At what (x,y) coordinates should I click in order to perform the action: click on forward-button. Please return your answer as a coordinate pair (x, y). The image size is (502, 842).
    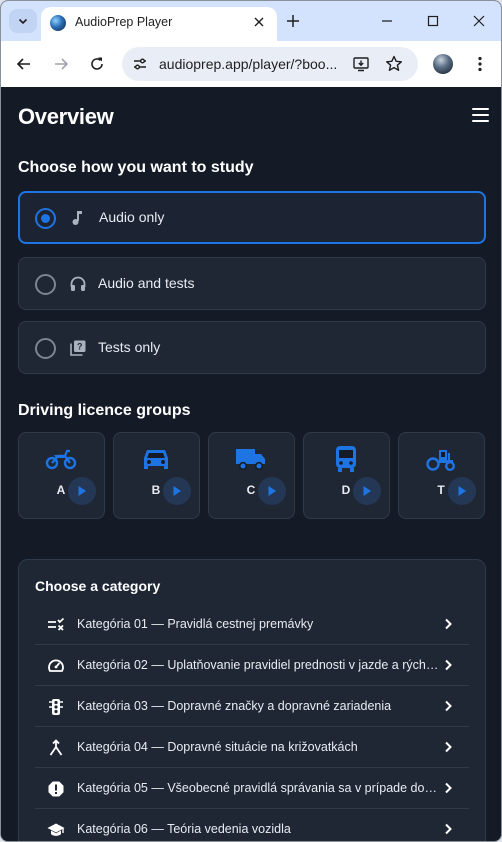
    Looking at the image, I should click on (61, 64).